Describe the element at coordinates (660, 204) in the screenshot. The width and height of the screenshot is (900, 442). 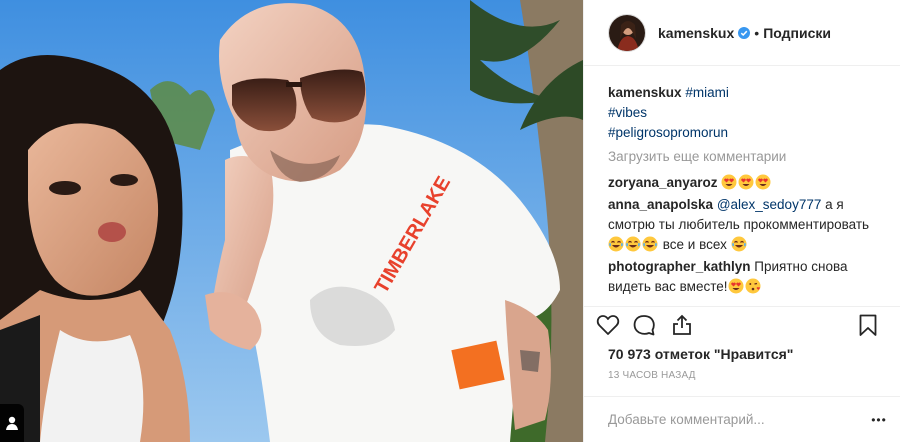
I see `comment-username: anna_anapolska` at that location.